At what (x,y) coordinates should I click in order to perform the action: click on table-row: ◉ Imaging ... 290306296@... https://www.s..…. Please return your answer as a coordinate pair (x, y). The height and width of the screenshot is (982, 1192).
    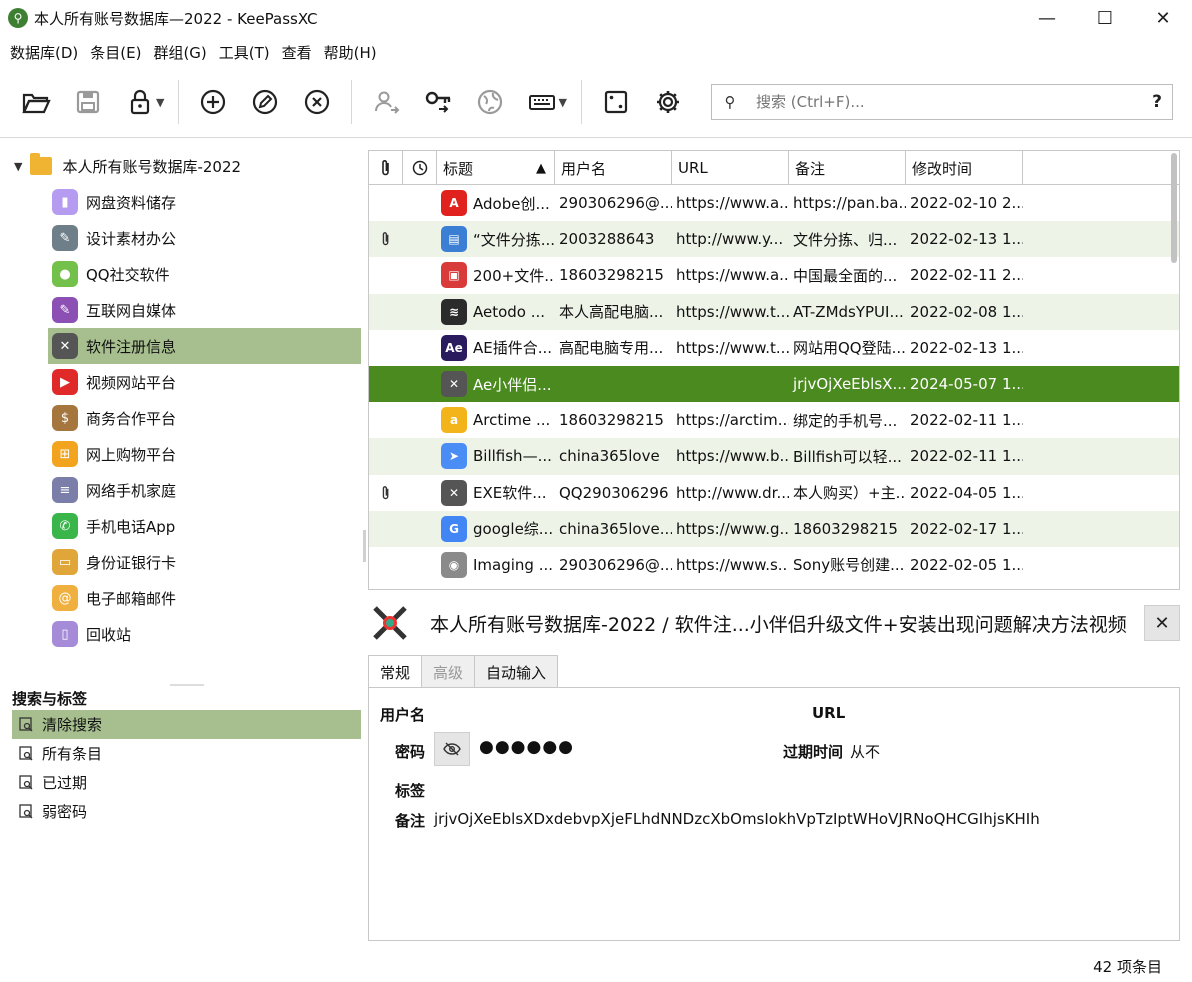
    Looking at the image, I should click on (774, 565).